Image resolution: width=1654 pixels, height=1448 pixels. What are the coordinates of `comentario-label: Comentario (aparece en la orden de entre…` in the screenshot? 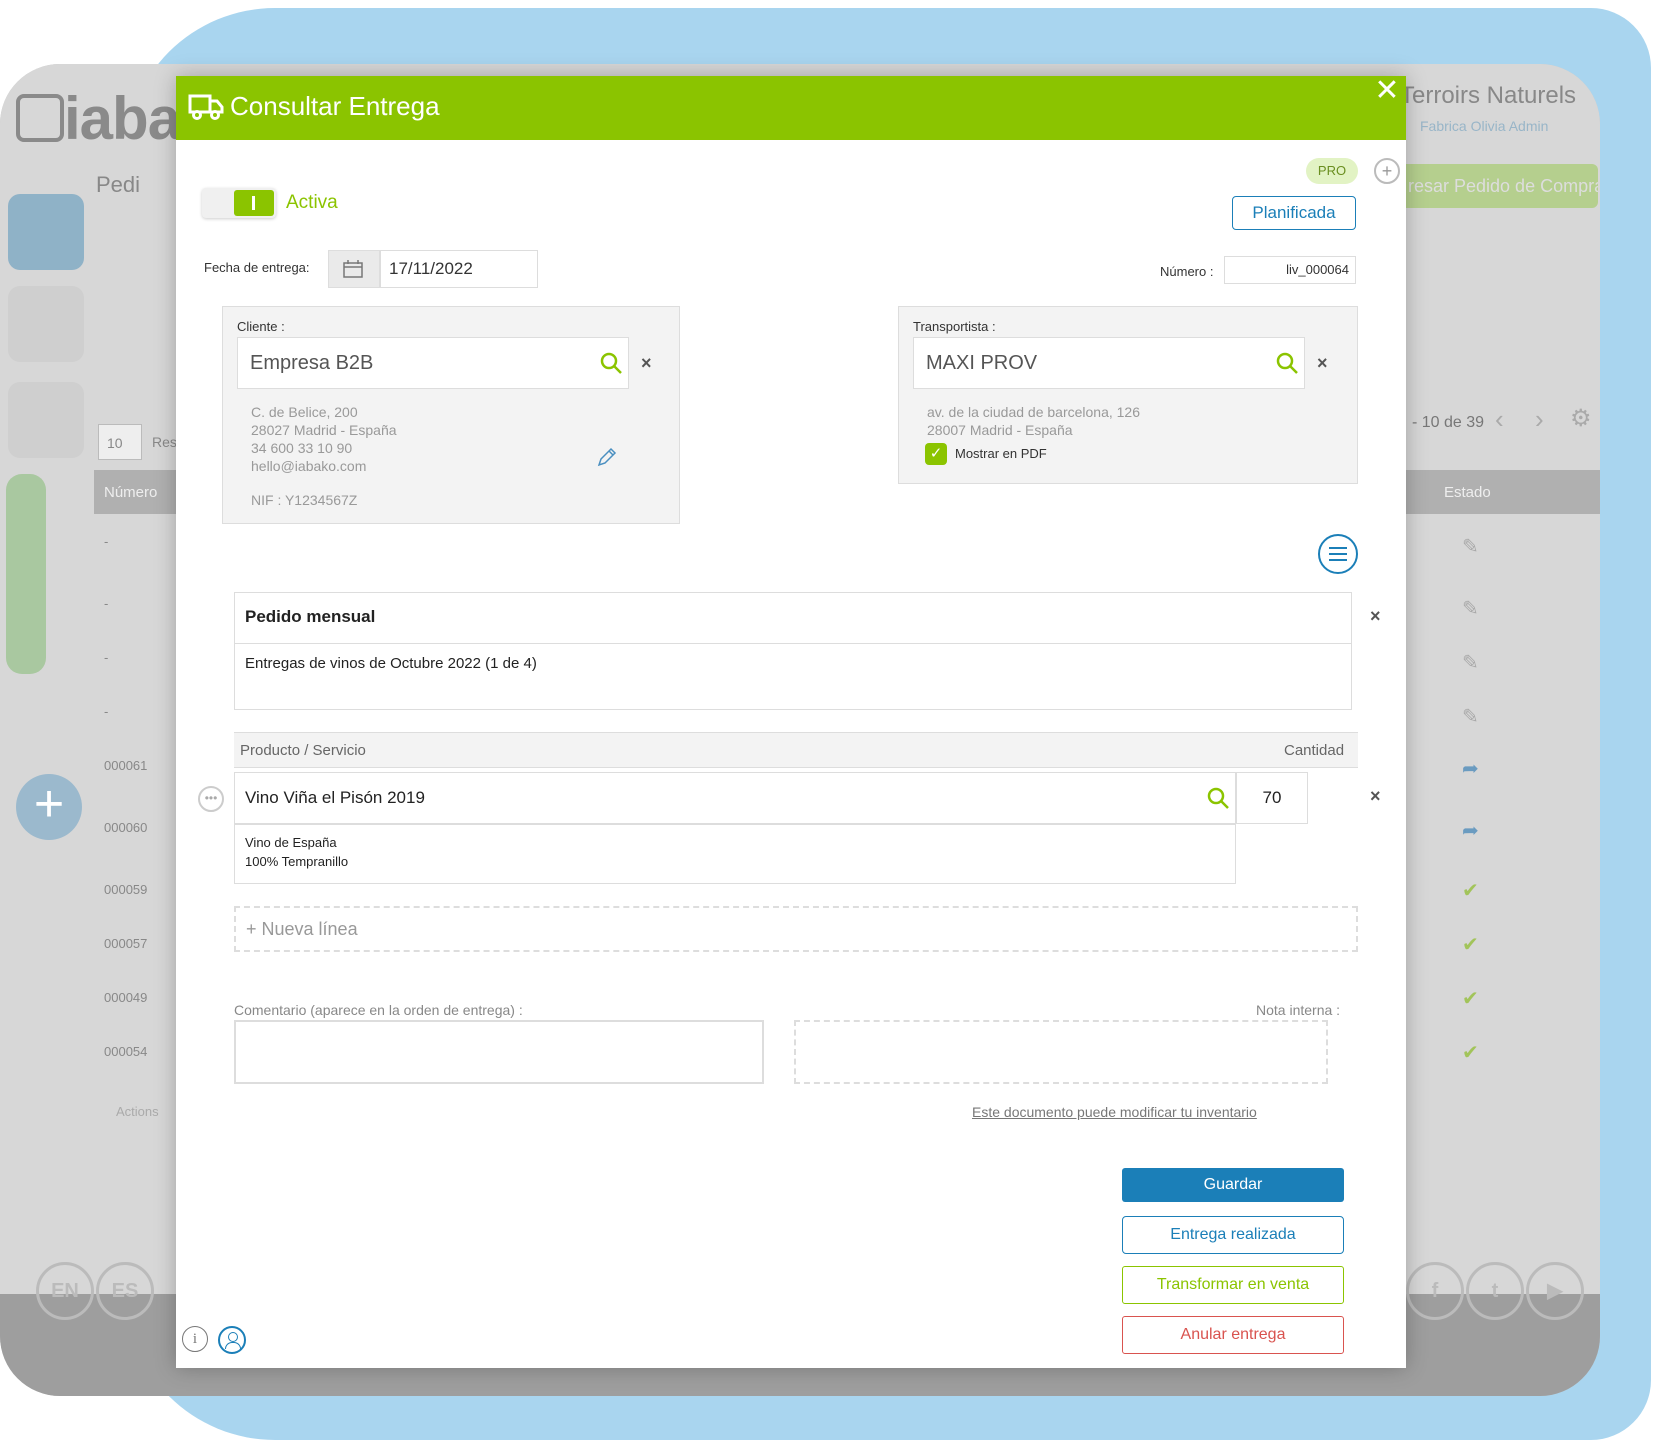 It's located at (378, 1010).